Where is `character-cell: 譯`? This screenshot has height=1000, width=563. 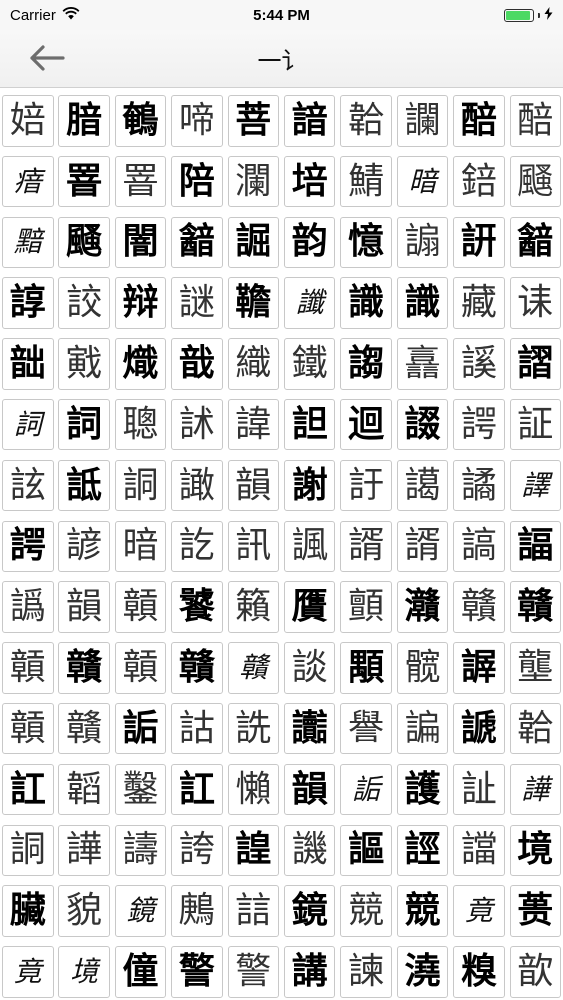
character-cell: 譯 is located at coordinates (535, 485).